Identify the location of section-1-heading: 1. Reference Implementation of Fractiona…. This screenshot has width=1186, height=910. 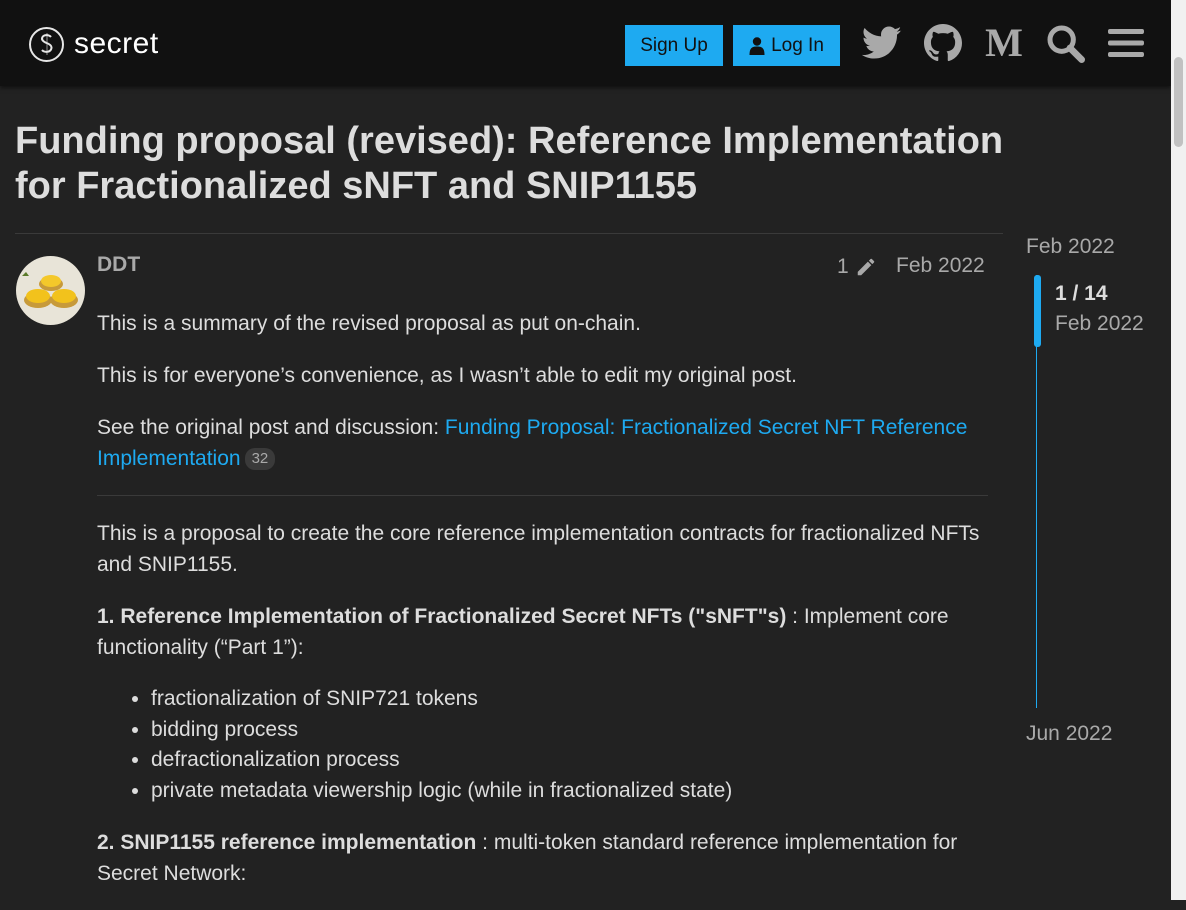
(442, 616).